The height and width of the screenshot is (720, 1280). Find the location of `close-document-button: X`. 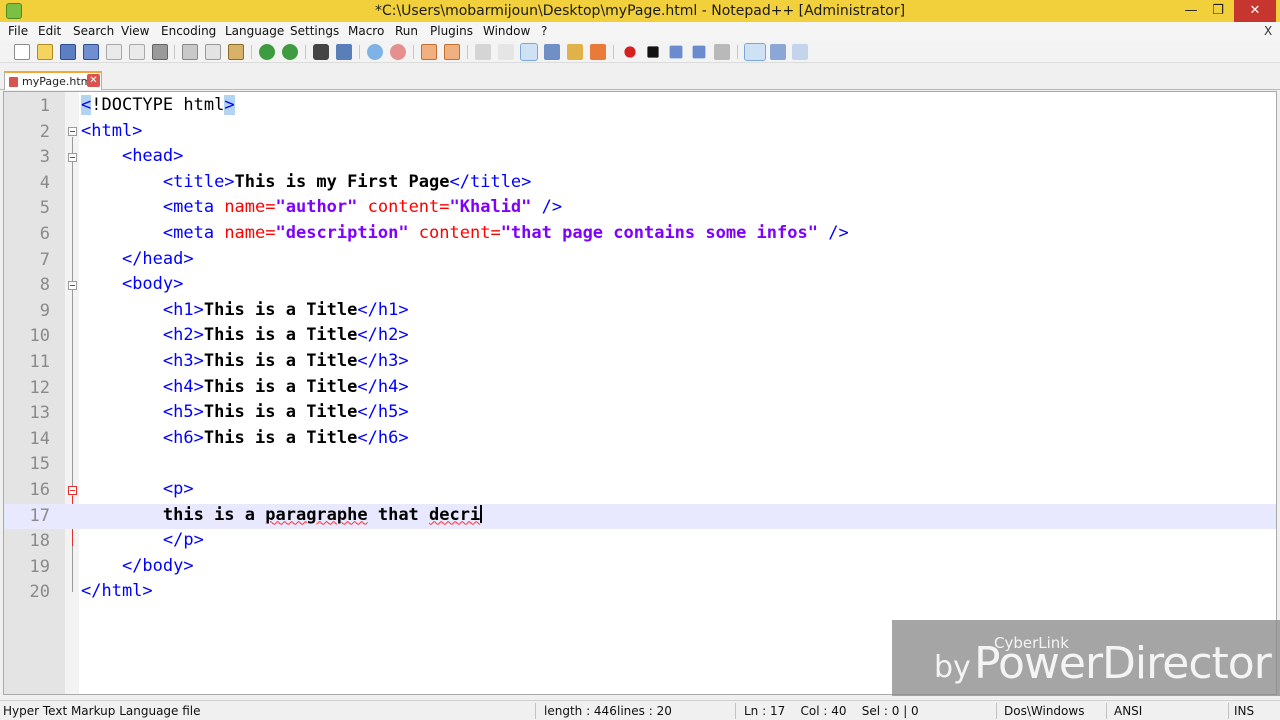

close-document-button: X is located at coordinates (1268, 31).